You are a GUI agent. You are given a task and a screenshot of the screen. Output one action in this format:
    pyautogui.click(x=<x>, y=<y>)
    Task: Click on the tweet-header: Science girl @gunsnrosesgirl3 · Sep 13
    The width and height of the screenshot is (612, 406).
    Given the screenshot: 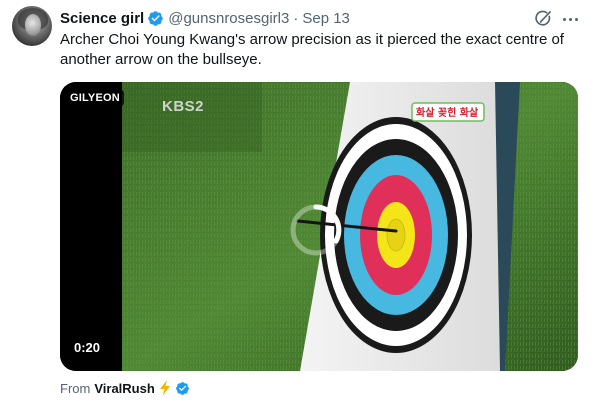 What is the action you would take?
    pyautogui.click(x=205, y=18)
    